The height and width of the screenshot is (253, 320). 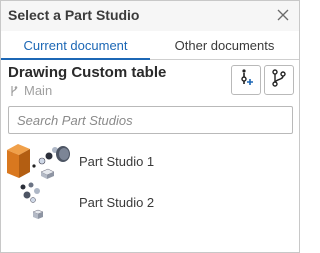 What do you see at coordinates (38, 90) in the screenshot?
I see `branch-label: Main` at bounding box center [38, 90].